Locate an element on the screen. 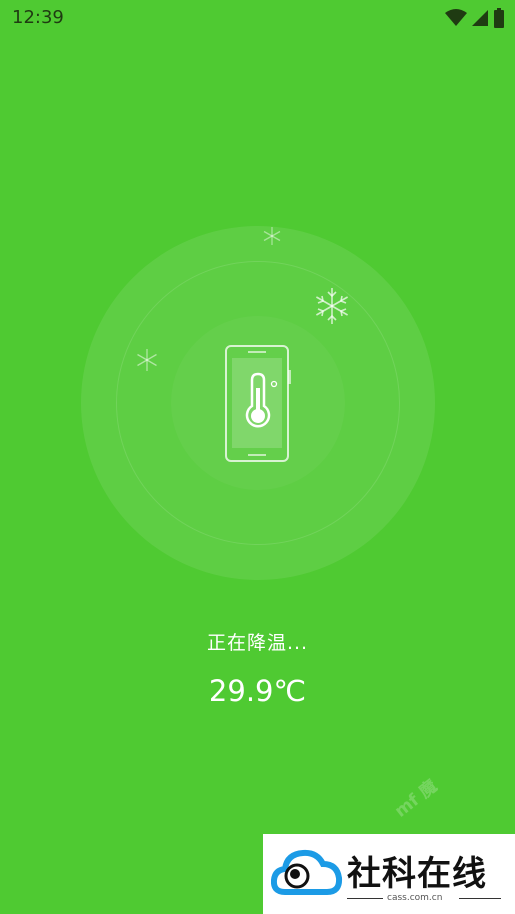  status-bar: 12:39 is located at coordinates (257, 17).